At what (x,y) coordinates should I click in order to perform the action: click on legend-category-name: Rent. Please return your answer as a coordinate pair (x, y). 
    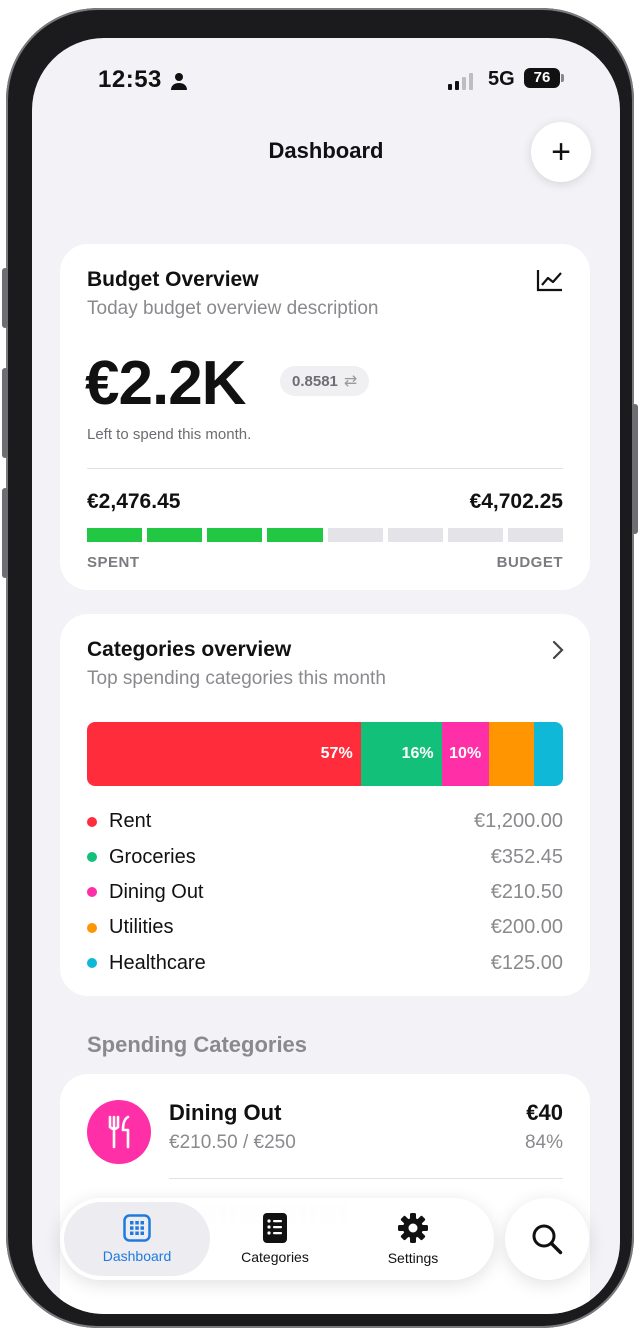
    Looking at the image, I should click on (130, 821).